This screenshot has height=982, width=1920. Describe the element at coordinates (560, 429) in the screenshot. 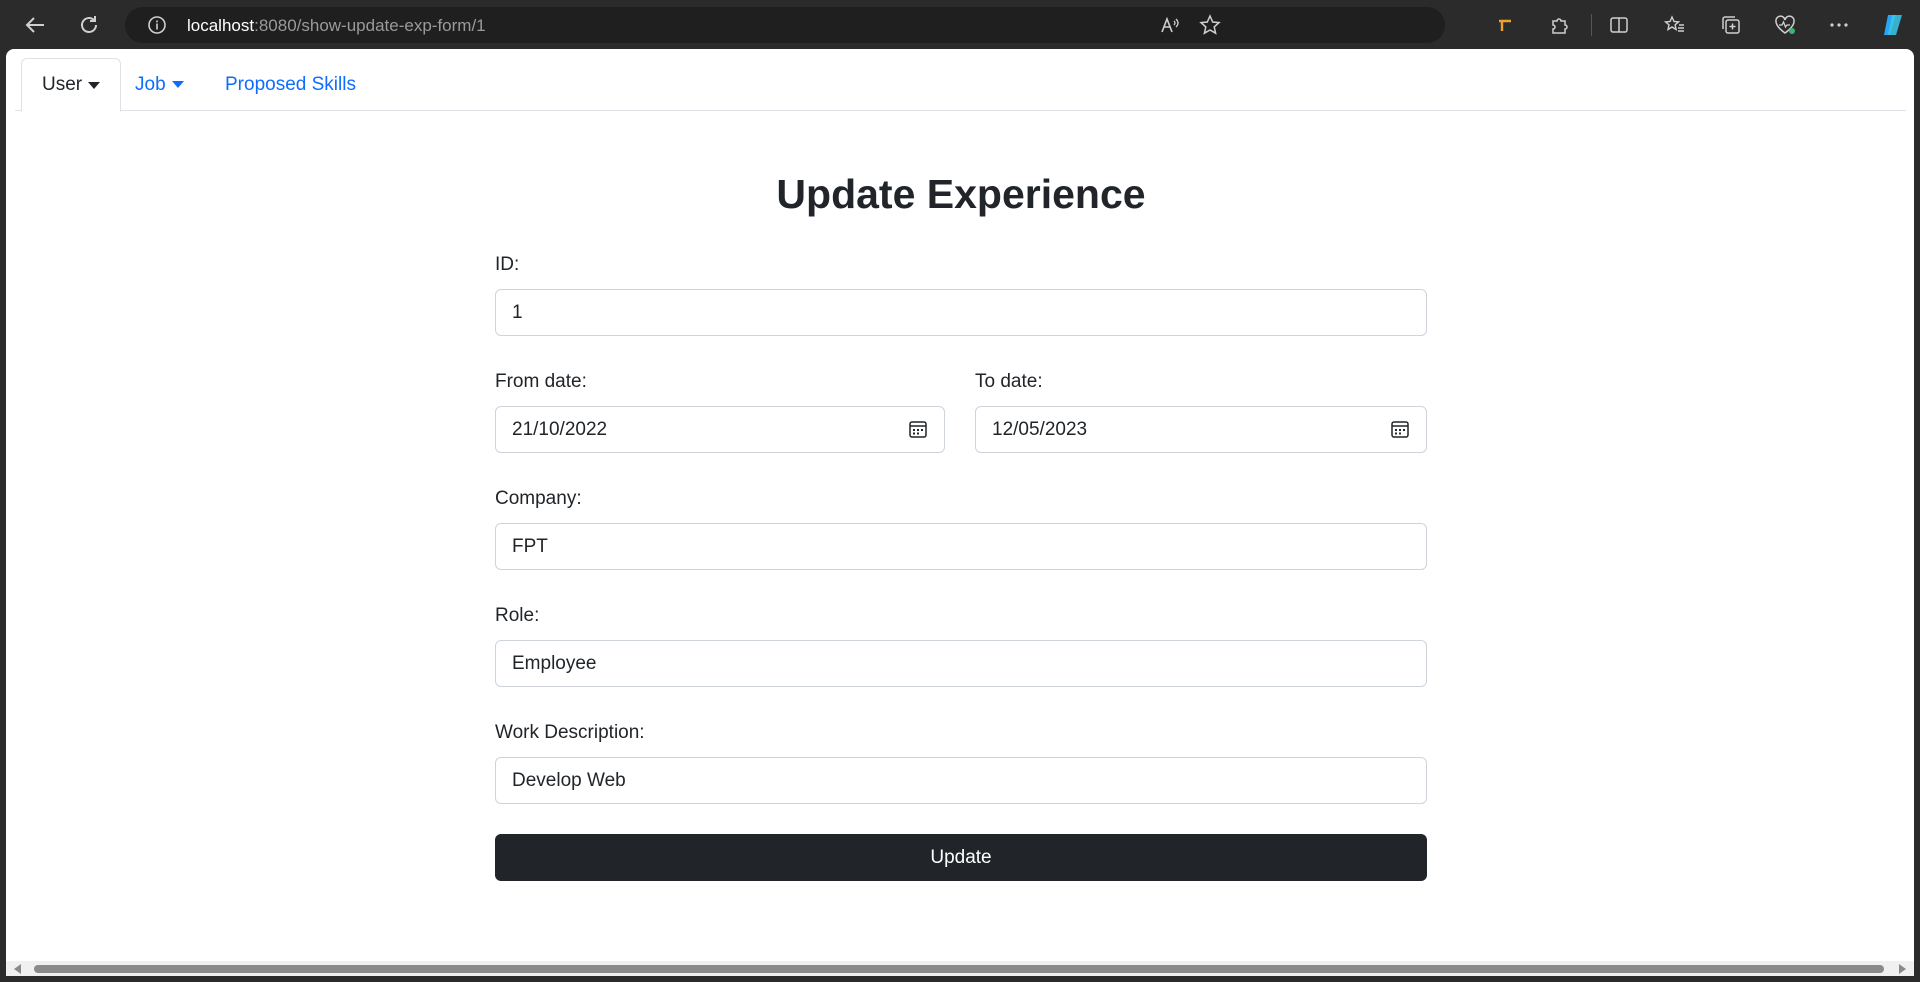

I see `from-date-value: 21/10/2022` at that location.